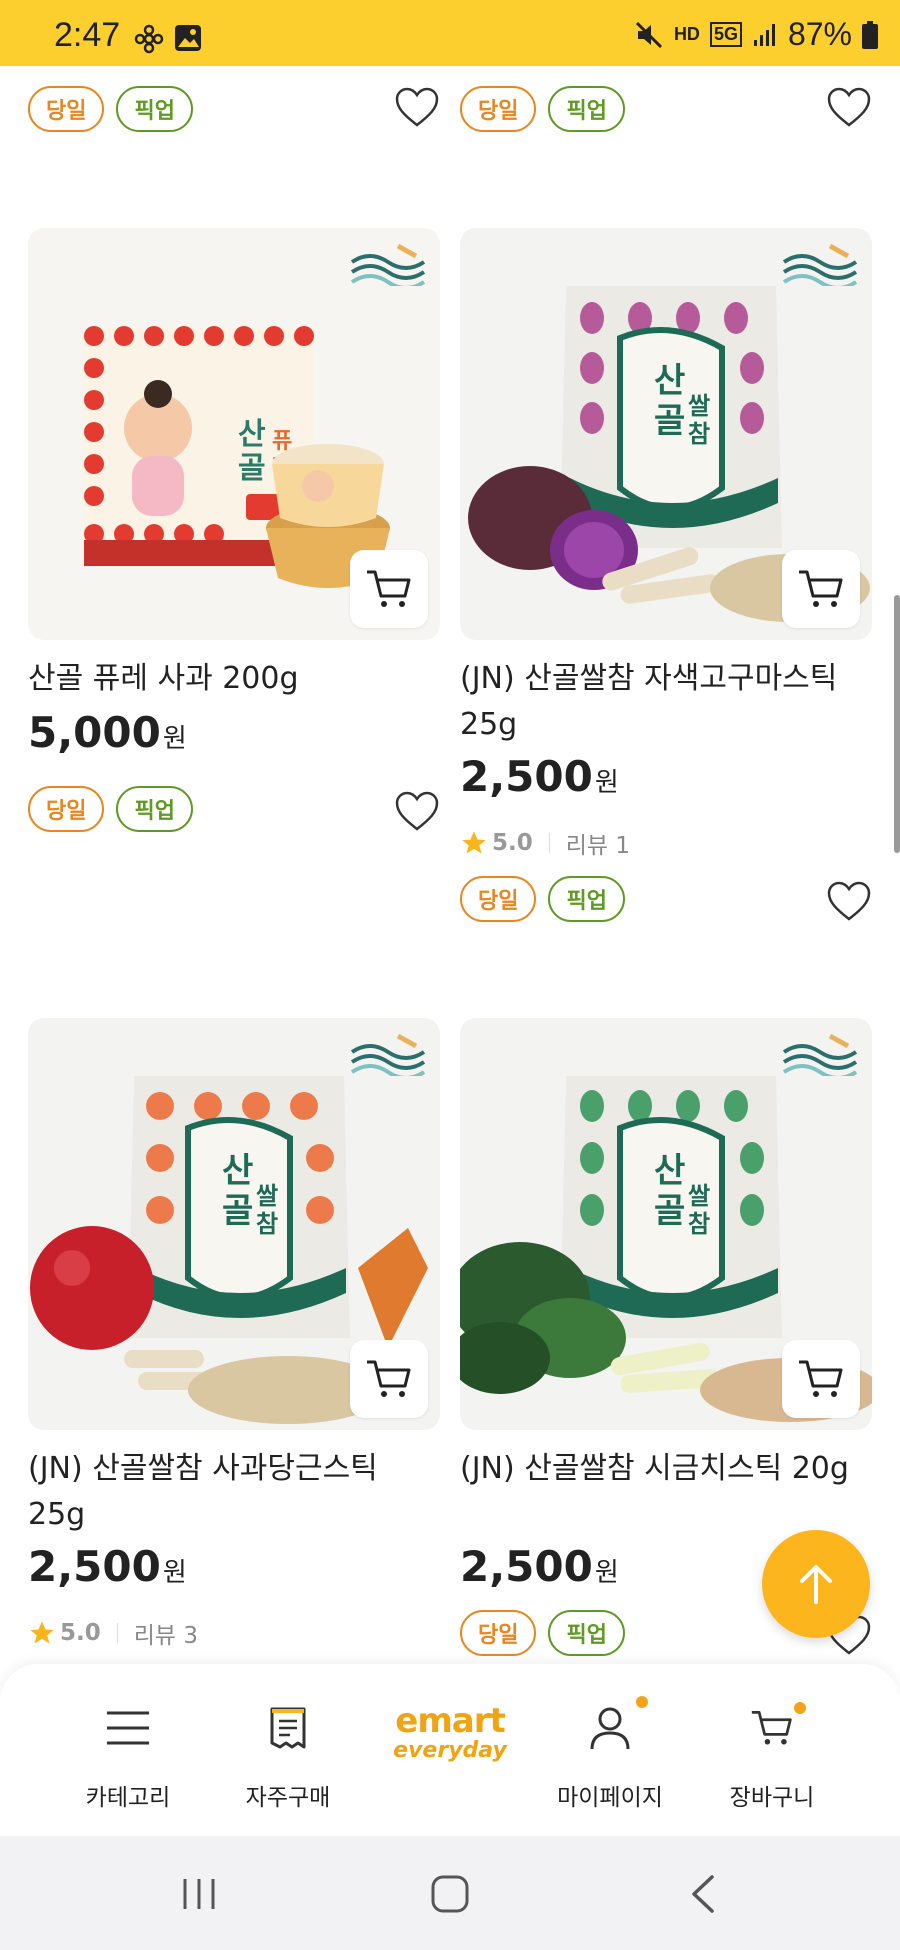 This screenshot has width=900, height=1950. I want to click on nav-label: 장바구니, so click(772, 1798).